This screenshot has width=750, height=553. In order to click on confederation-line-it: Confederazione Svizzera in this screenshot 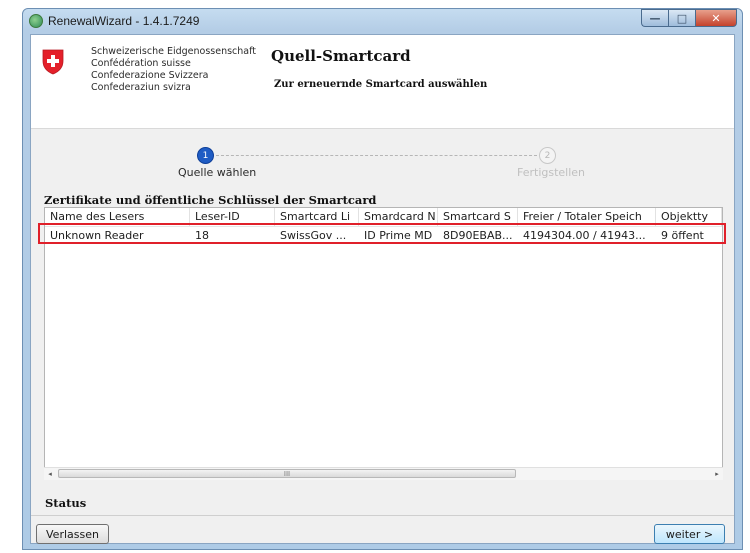, I will do `click(150, 75)`.